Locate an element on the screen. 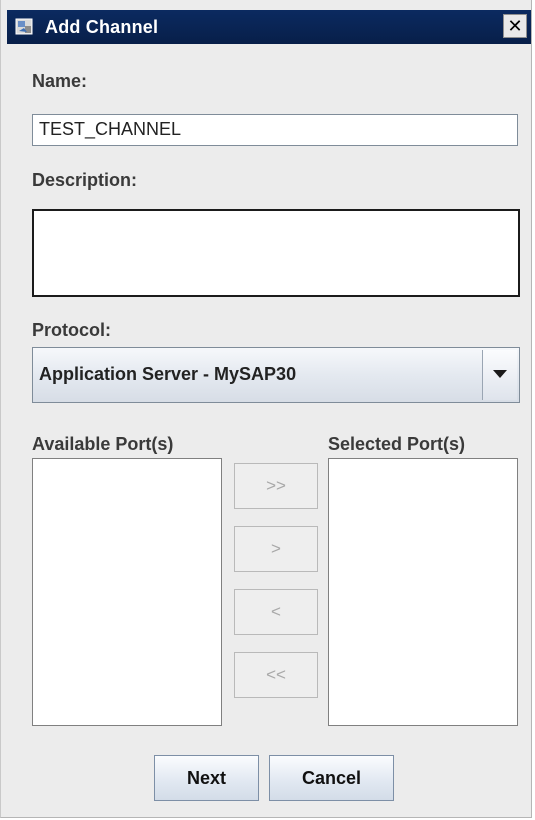 The width and height of the screenshot is (535, 820). next-button: Next is located at coordinates (206, 778).